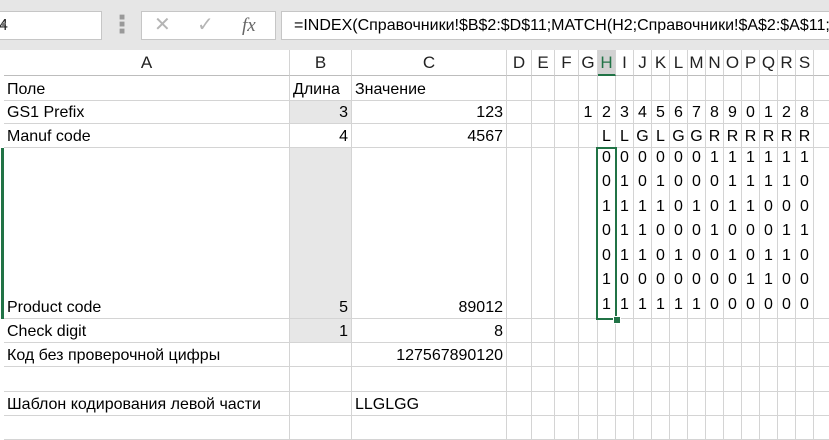 This screenshot has width=829, height=440. What do you see at coordinates (769, 428) in the screenshot?
I see `cell-q9` at bounding box center [769, 428].